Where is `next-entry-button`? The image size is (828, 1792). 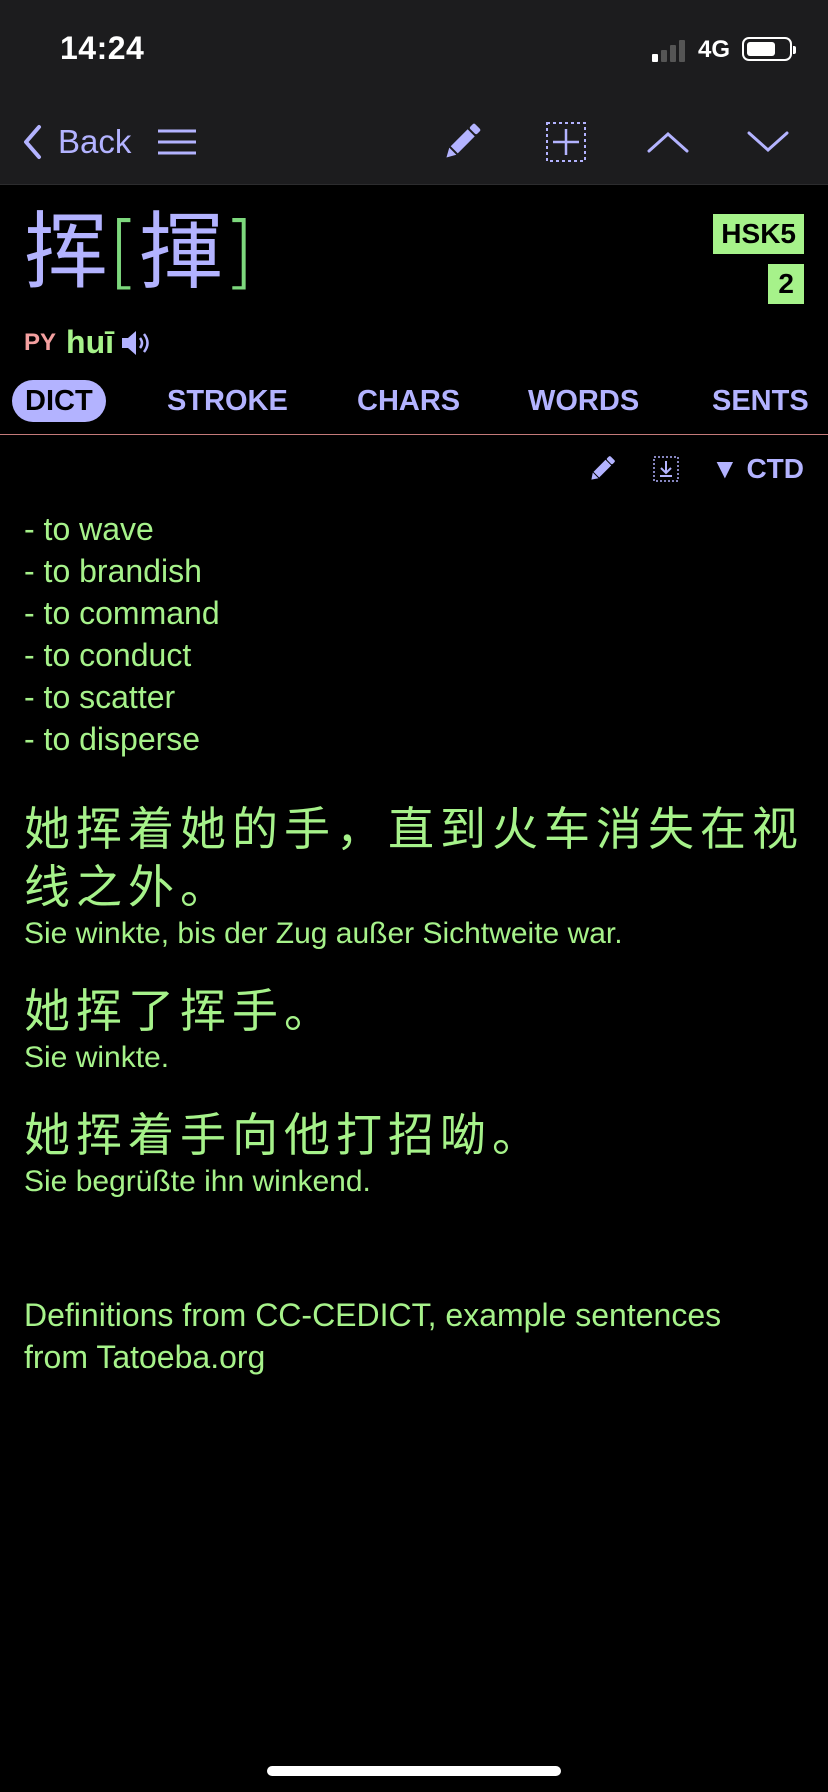 next-entry-button is located at coordinates (768, 142).